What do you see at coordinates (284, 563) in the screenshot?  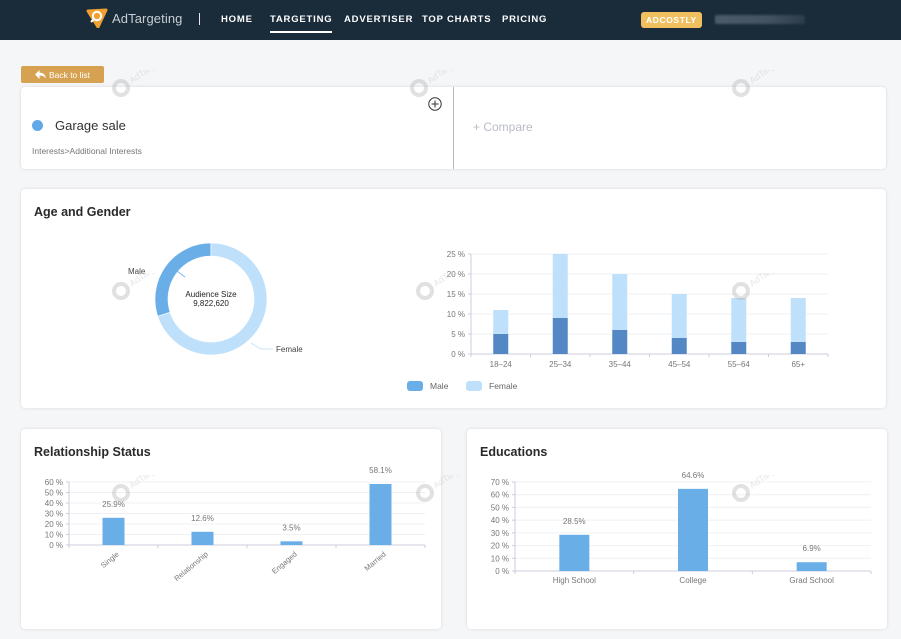 I see `relationship-xtick-label: Engaged` at bounding box center [284, 563].